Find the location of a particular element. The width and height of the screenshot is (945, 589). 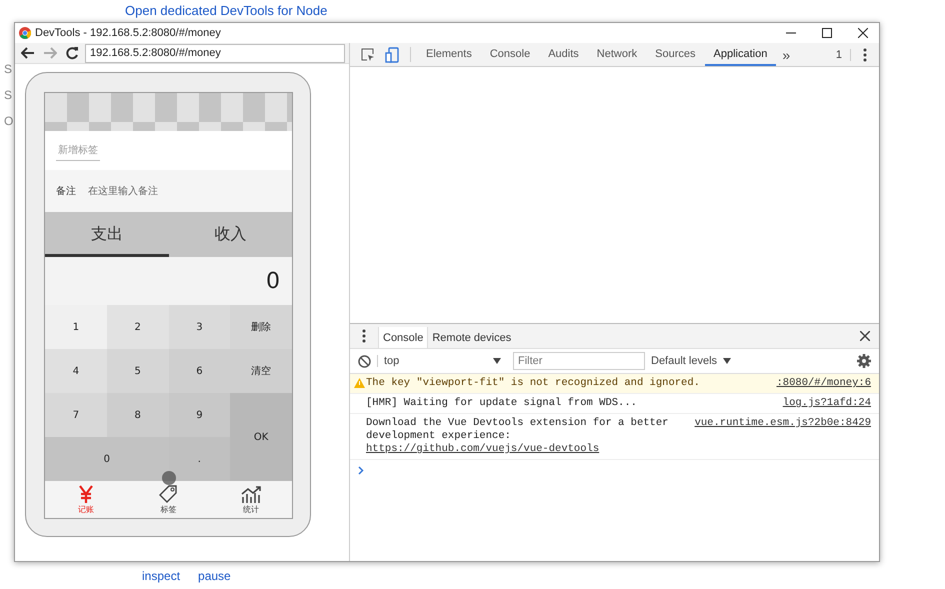

dropdown-caret-icon is located at coordinates (727, 361).